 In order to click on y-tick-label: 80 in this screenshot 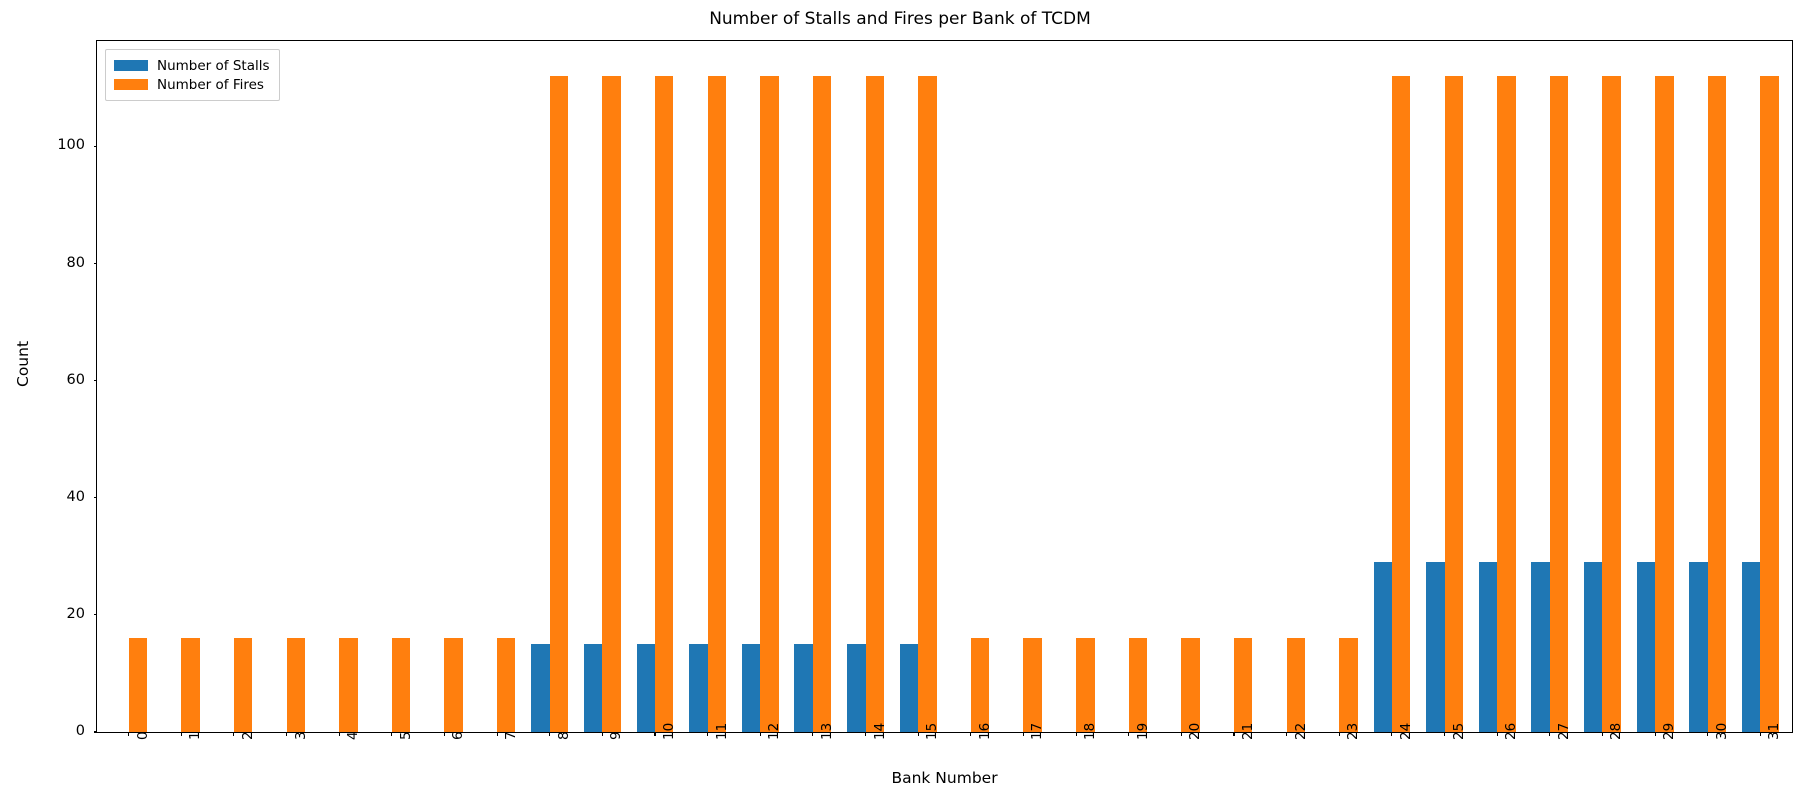, I will do `click(75, 262)`.